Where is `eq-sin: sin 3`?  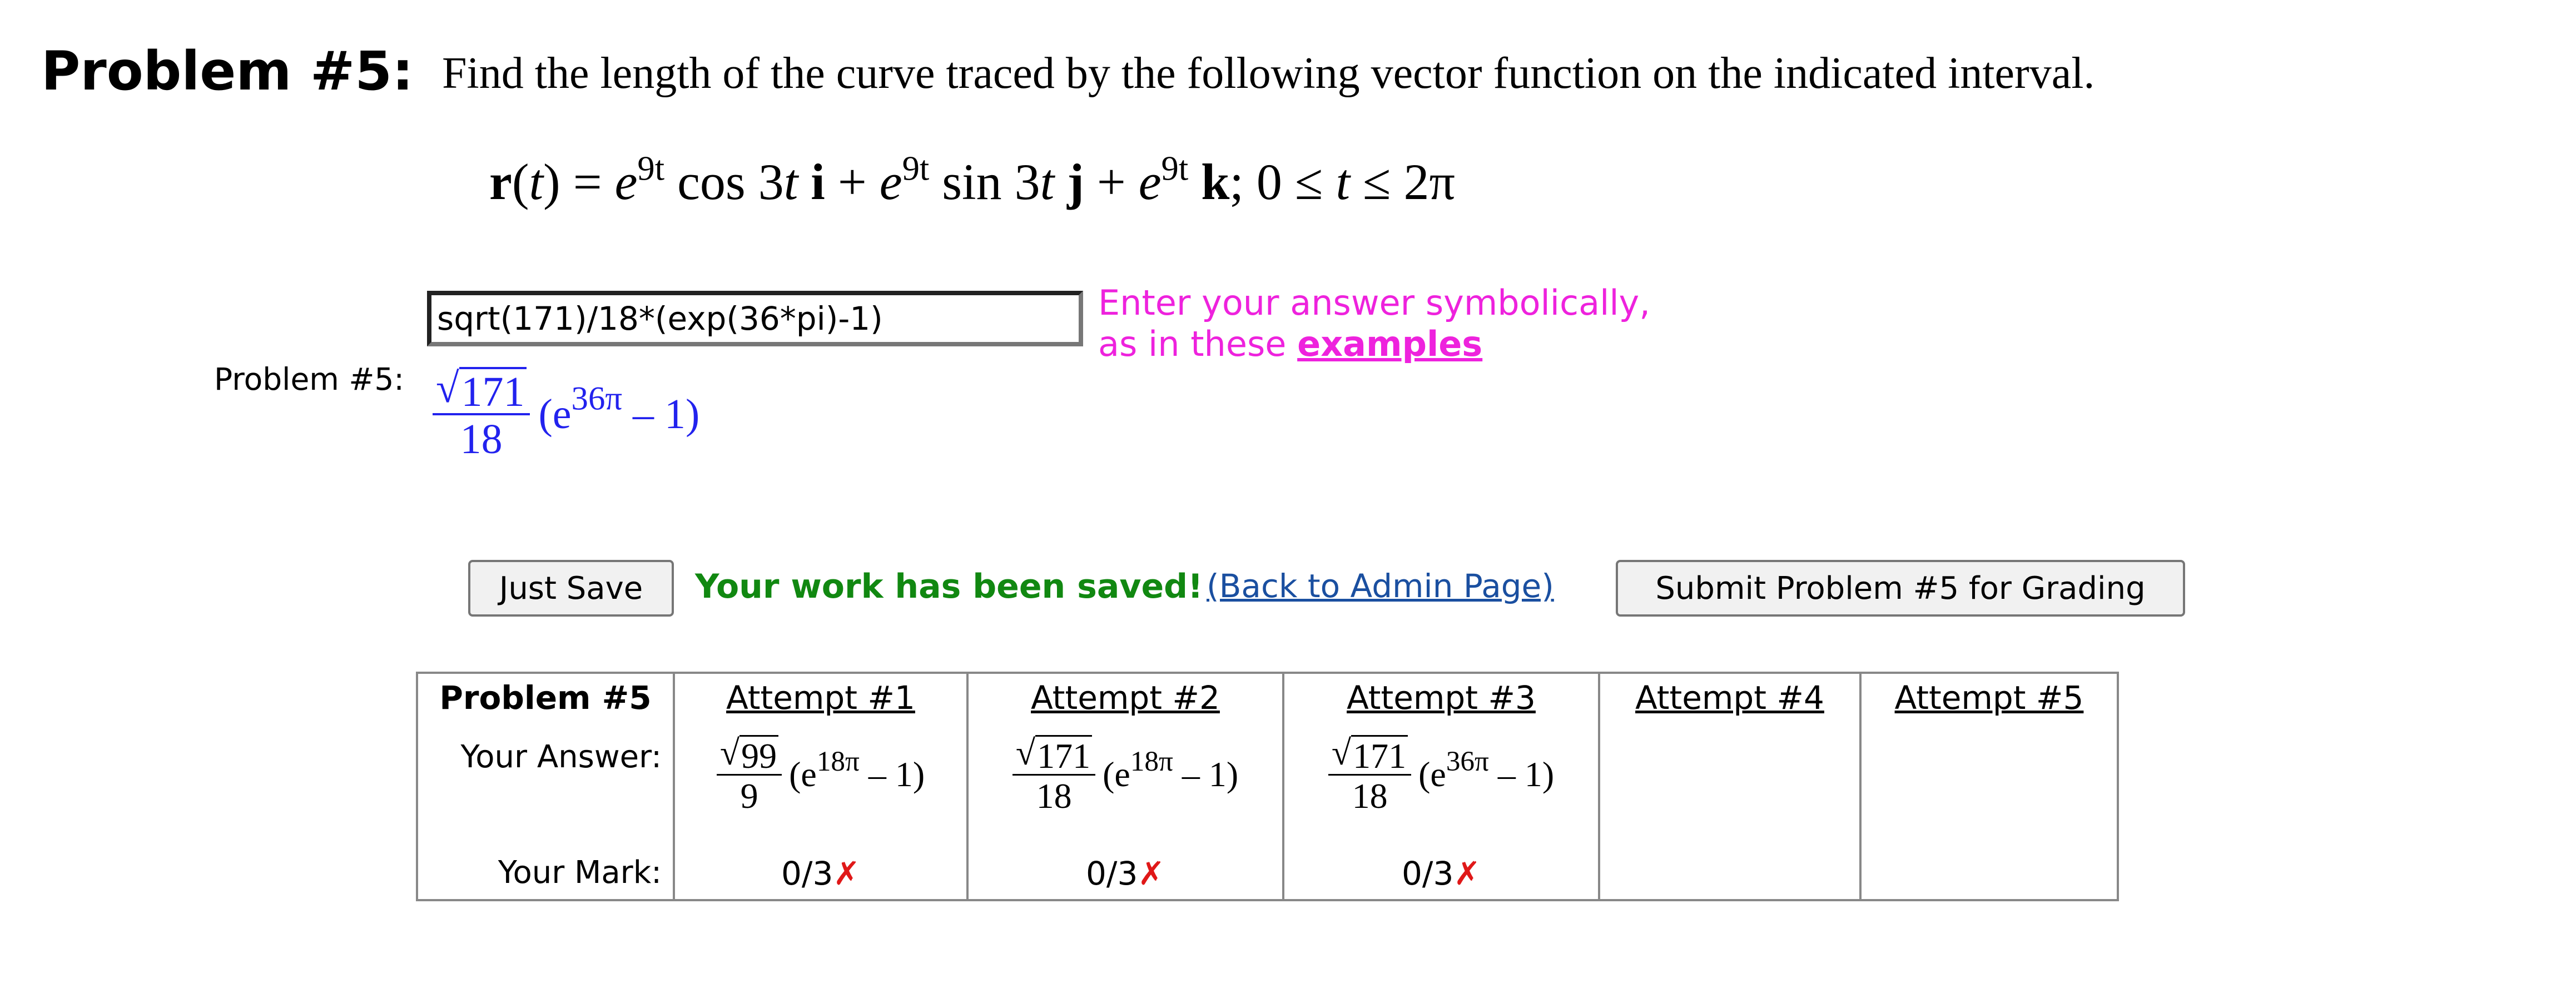 eq-sin: sin 3 is located at coordinates (991, 181).